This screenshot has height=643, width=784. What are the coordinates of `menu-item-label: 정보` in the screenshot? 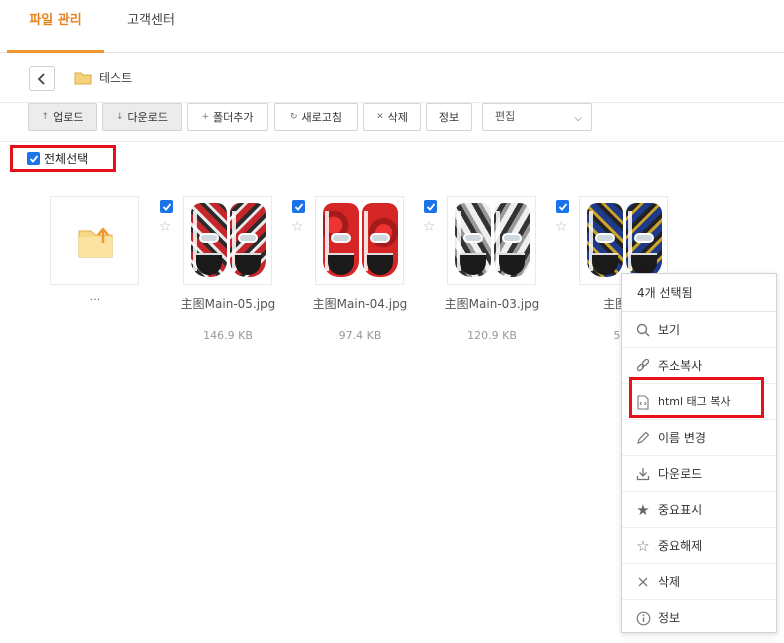 It's located at (669, 618).